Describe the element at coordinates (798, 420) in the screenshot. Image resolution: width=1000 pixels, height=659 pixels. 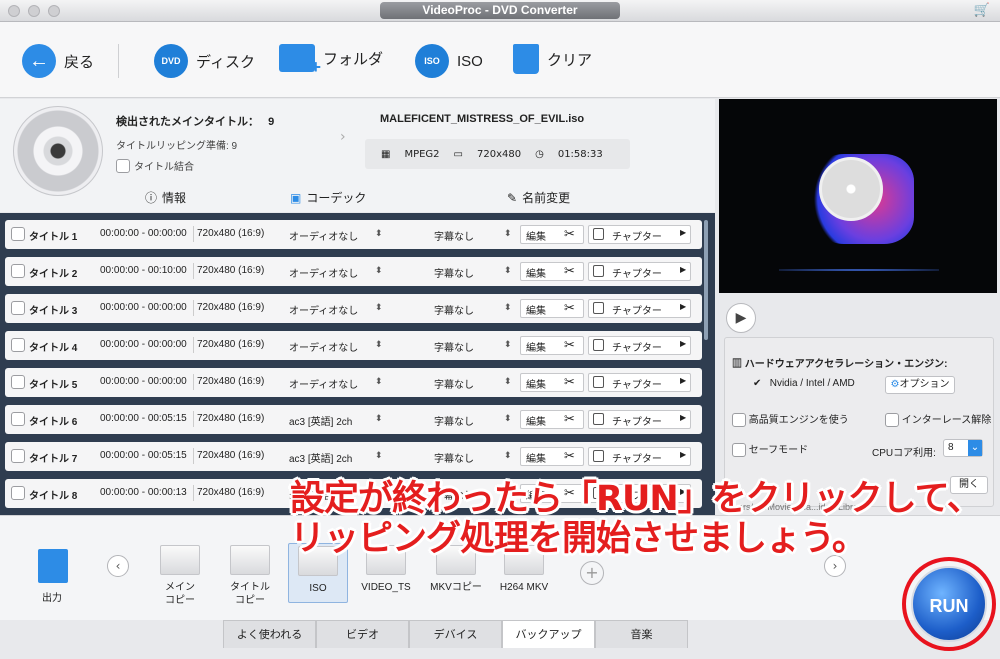
I see `hq-label: 高品質エンジンを使う` at that location.